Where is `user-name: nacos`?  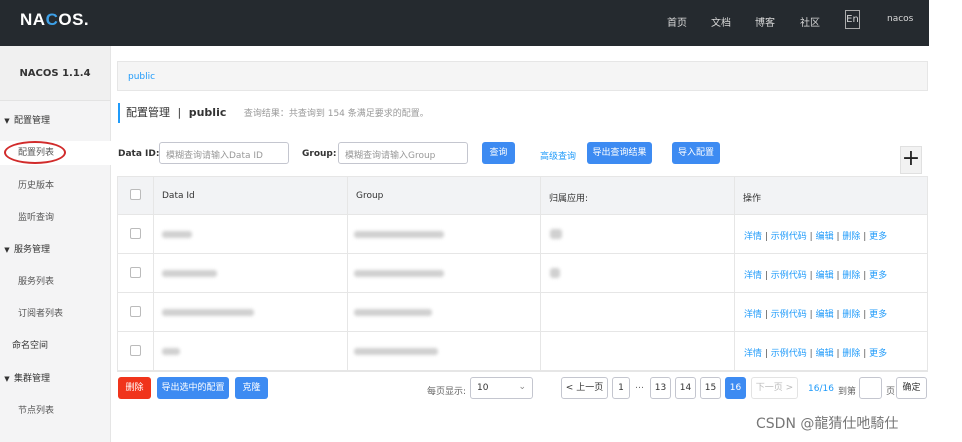
user-name: nacos is located at coordinates (900, 19).